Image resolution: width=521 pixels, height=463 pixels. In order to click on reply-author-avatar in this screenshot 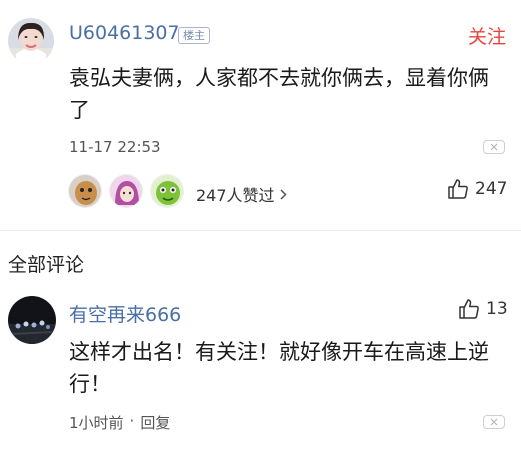, I will do `click(32, 320)`.